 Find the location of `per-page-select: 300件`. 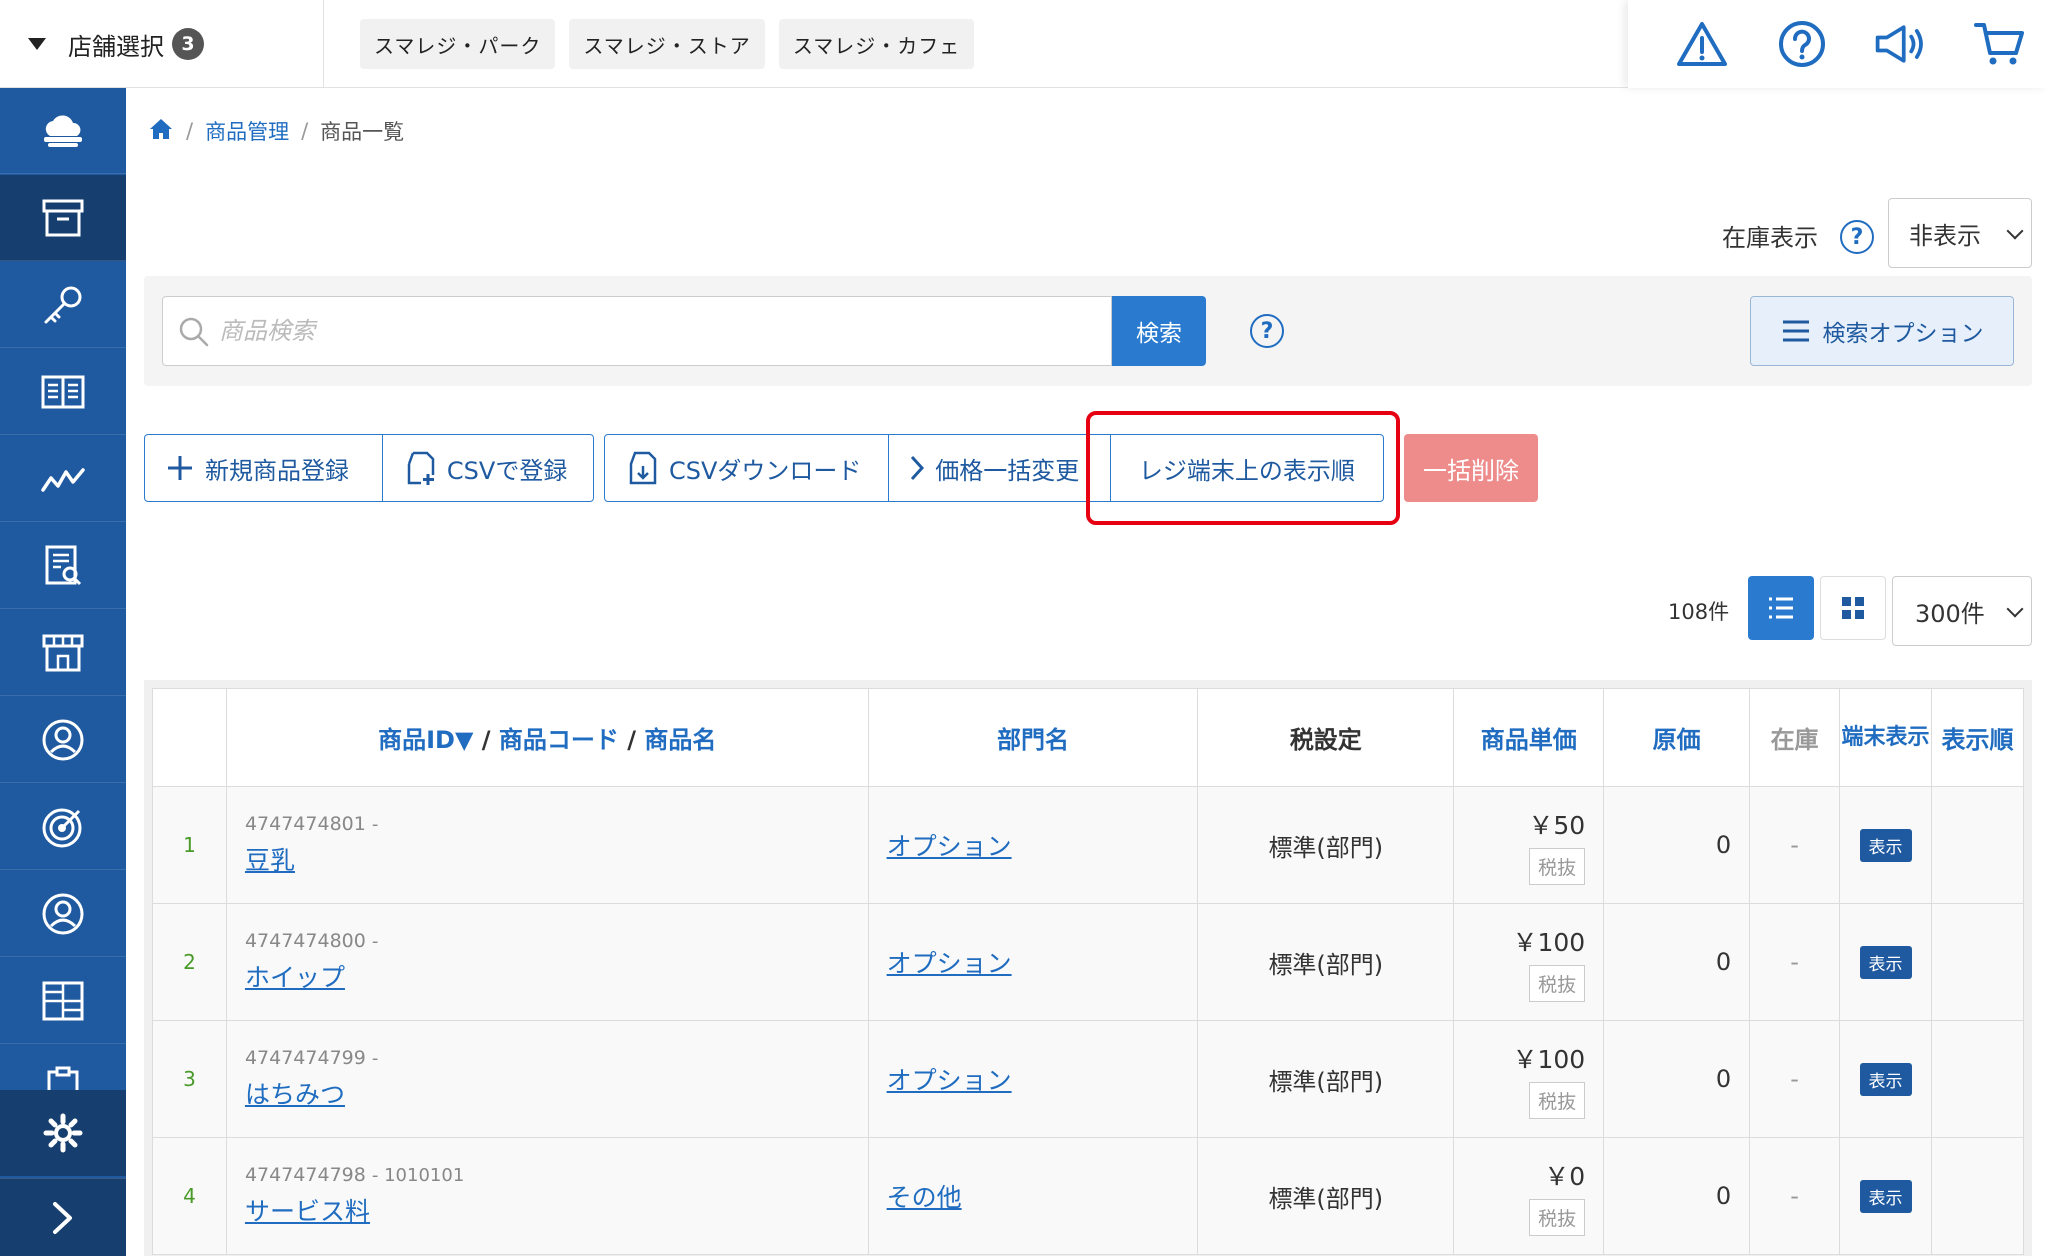

per-page-select: 300件 is located at coordinates (1962, 611).